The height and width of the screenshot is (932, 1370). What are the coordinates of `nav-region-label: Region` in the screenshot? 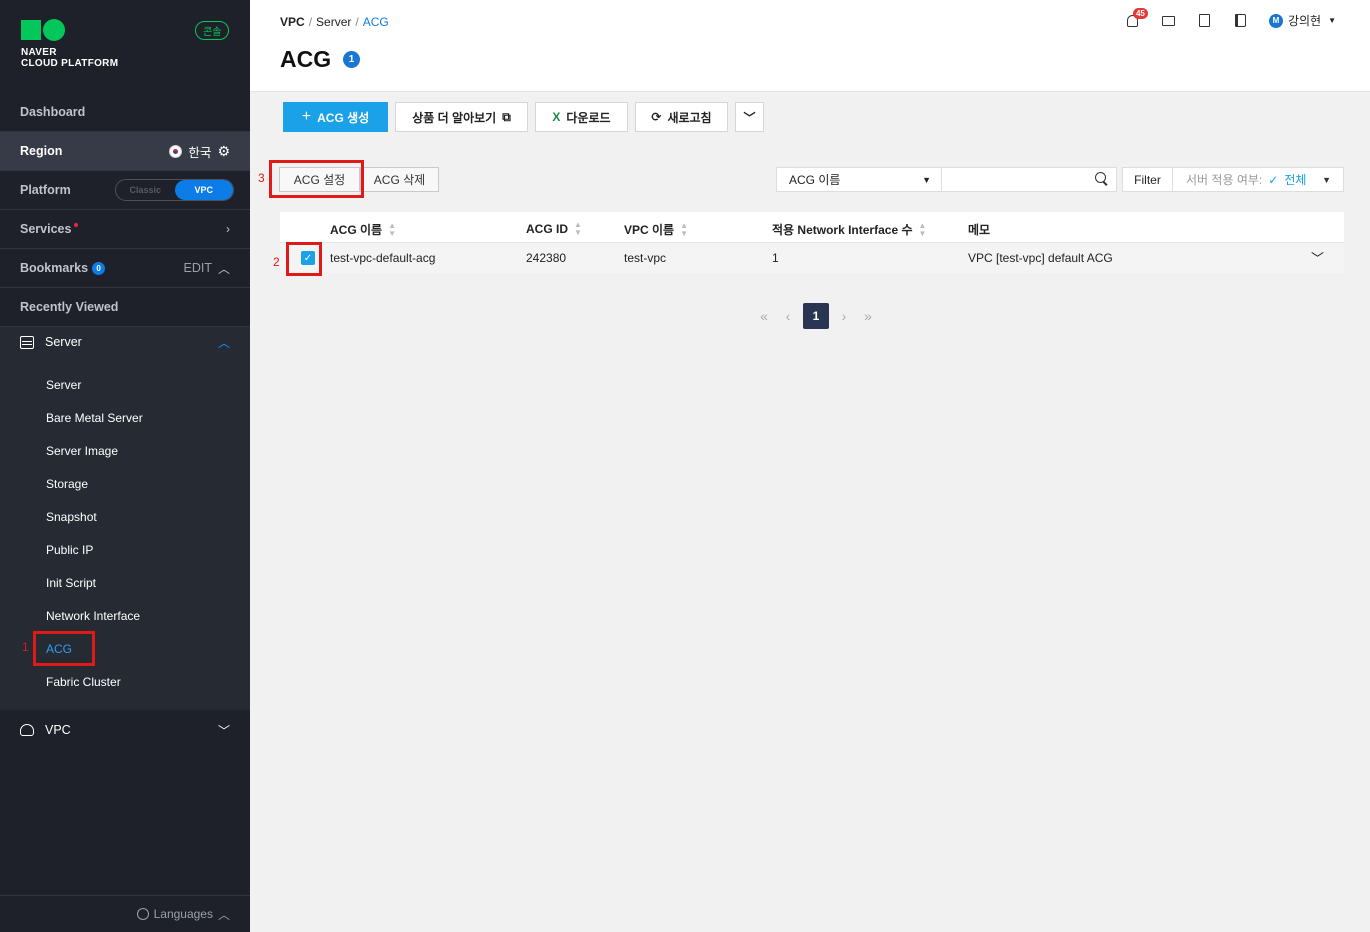 It's located at (41, 151).